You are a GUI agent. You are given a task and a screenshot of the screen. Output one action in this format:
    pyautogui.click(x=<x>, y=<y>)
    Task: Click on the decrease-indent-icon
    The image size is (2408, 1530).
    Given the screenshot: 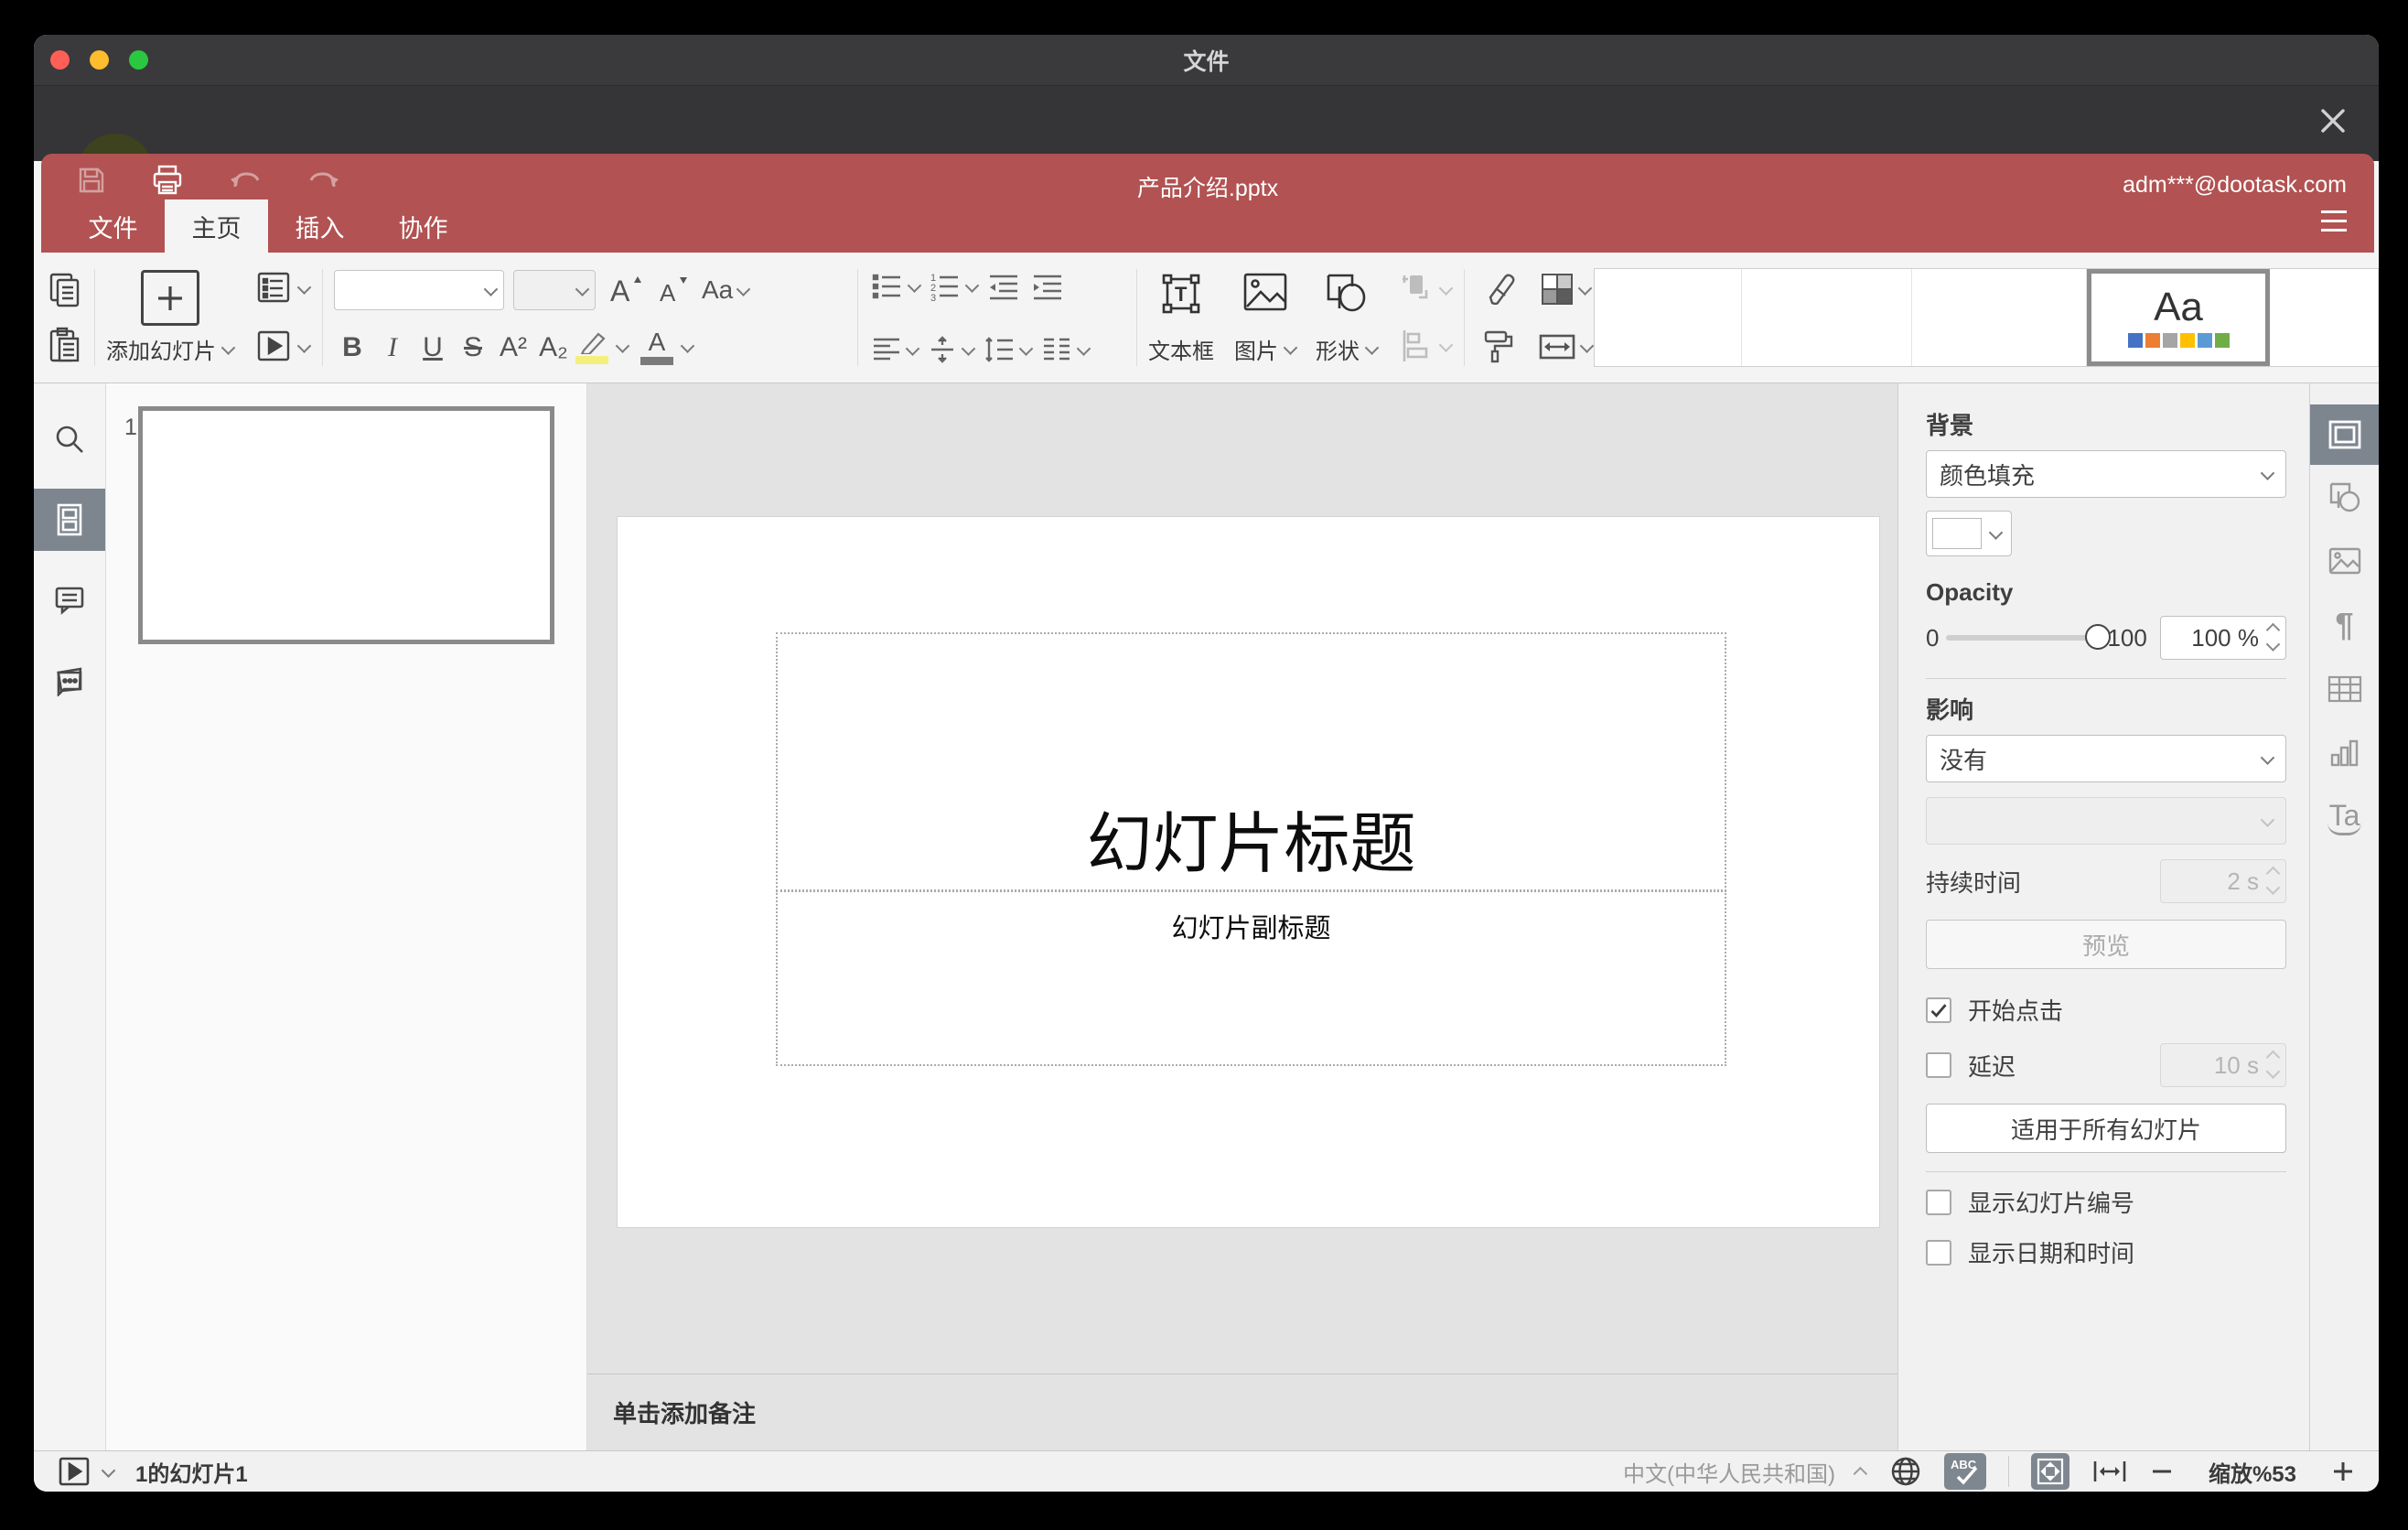 What is the action you would take?
    pyautogui.click(x=1003, y=286)
    